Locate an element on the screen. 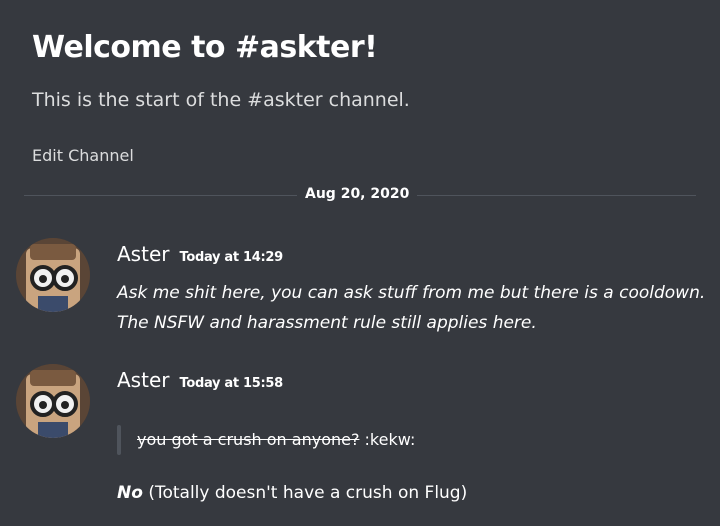  reply-rest: (Totally doesn't have a crush on Flug) is located at coordinates (305, 493).